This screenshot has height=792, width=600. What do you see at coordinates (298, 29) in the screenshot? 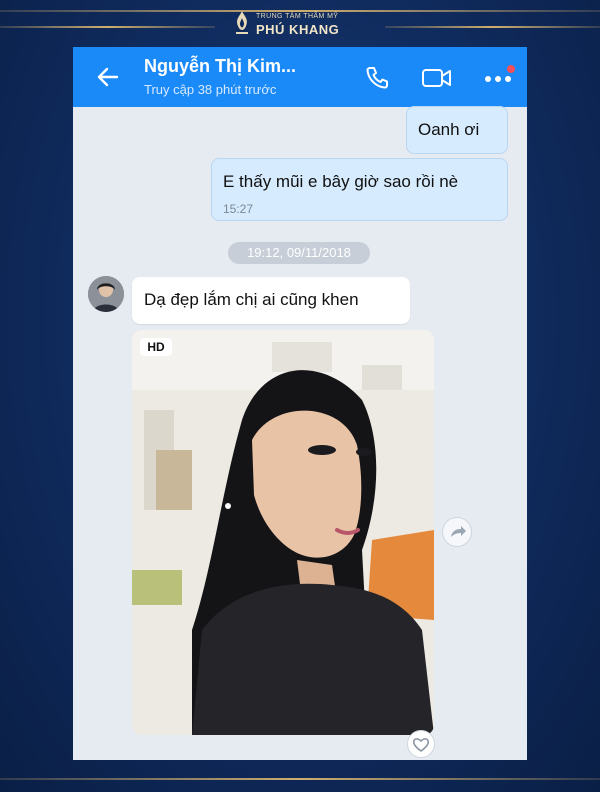
I see `brand-name: PHÚ KHANG` at bounding box center [298, 29].